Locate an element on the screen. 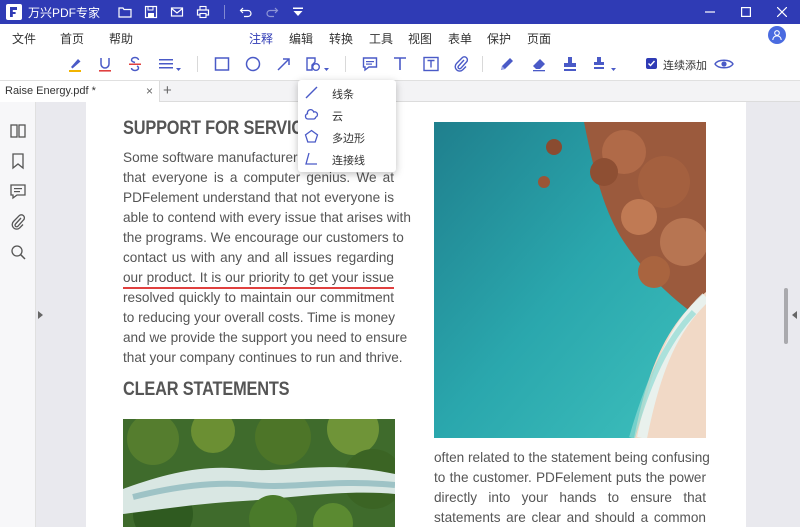  quick-access-toolbar is located at coordinates (217, 12).